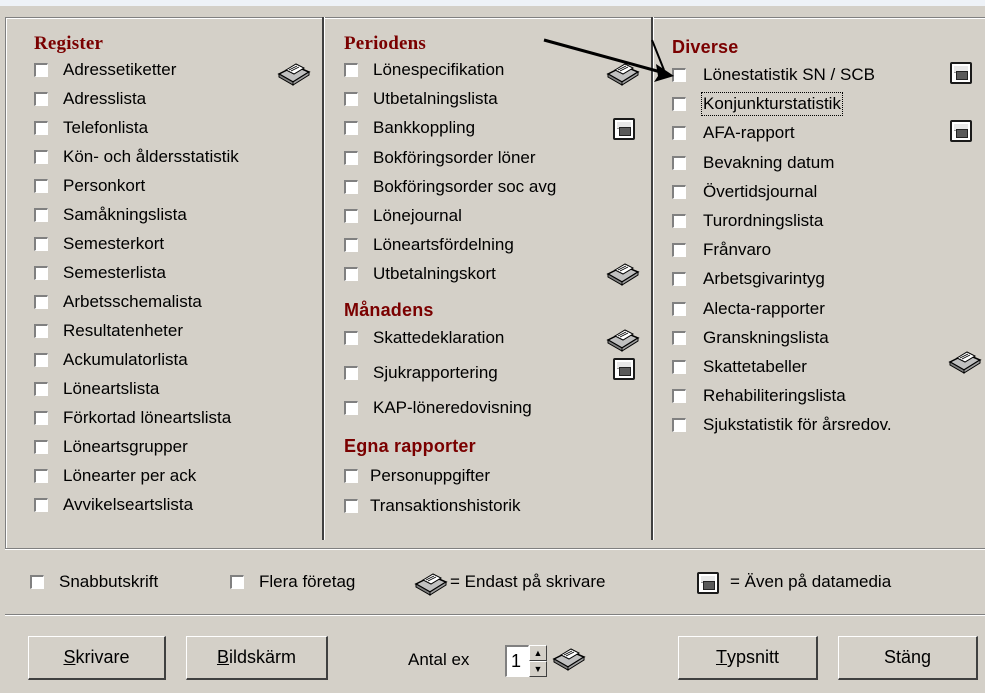 This screenshot has height=693, width=985. I want to click on antal-ex-input: 1, so click(517, 661).